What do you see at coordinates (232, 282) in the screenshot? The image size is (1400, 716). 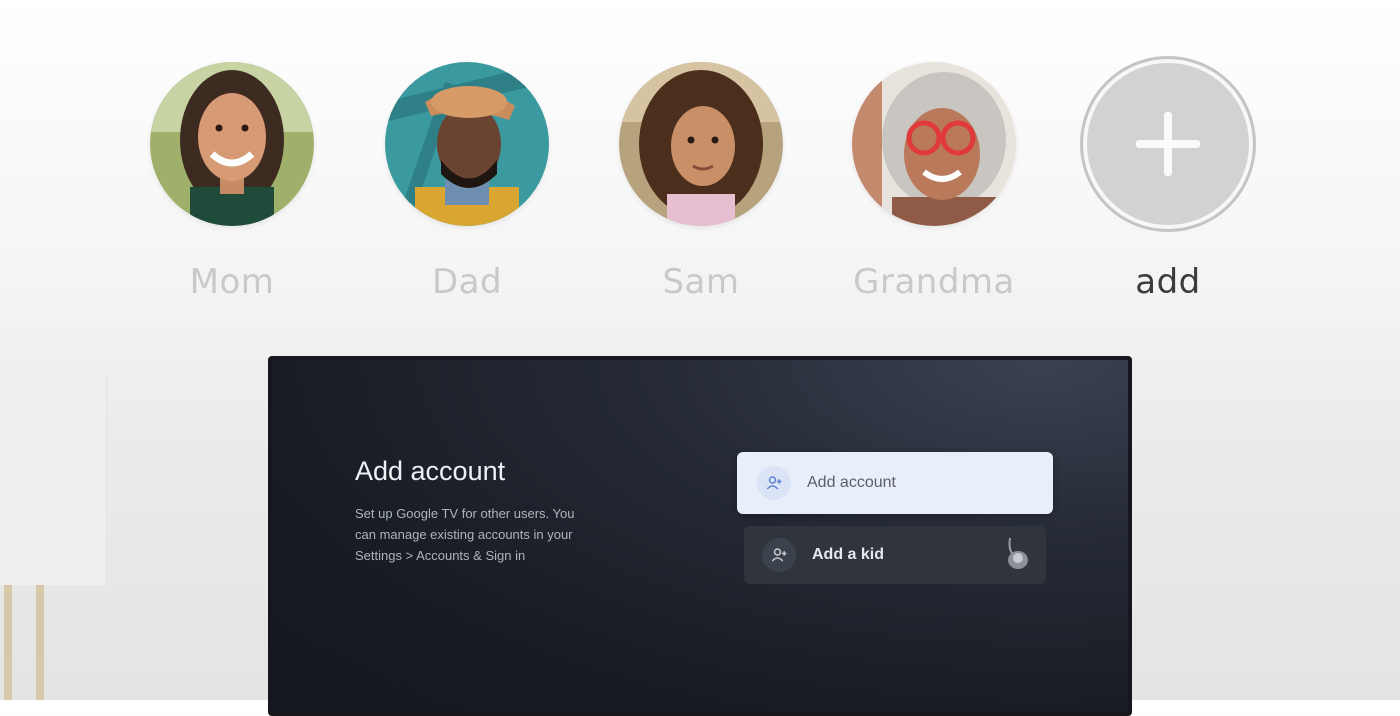 I see `profile-name-mom: Mom` at bounding box center [232, 282].